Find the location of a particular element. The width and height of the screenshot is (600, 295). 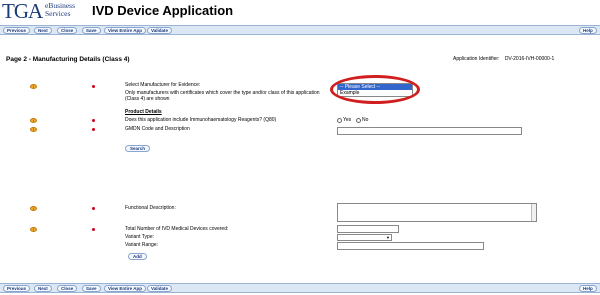

total-devices-input is located at coordinates (368, 229).